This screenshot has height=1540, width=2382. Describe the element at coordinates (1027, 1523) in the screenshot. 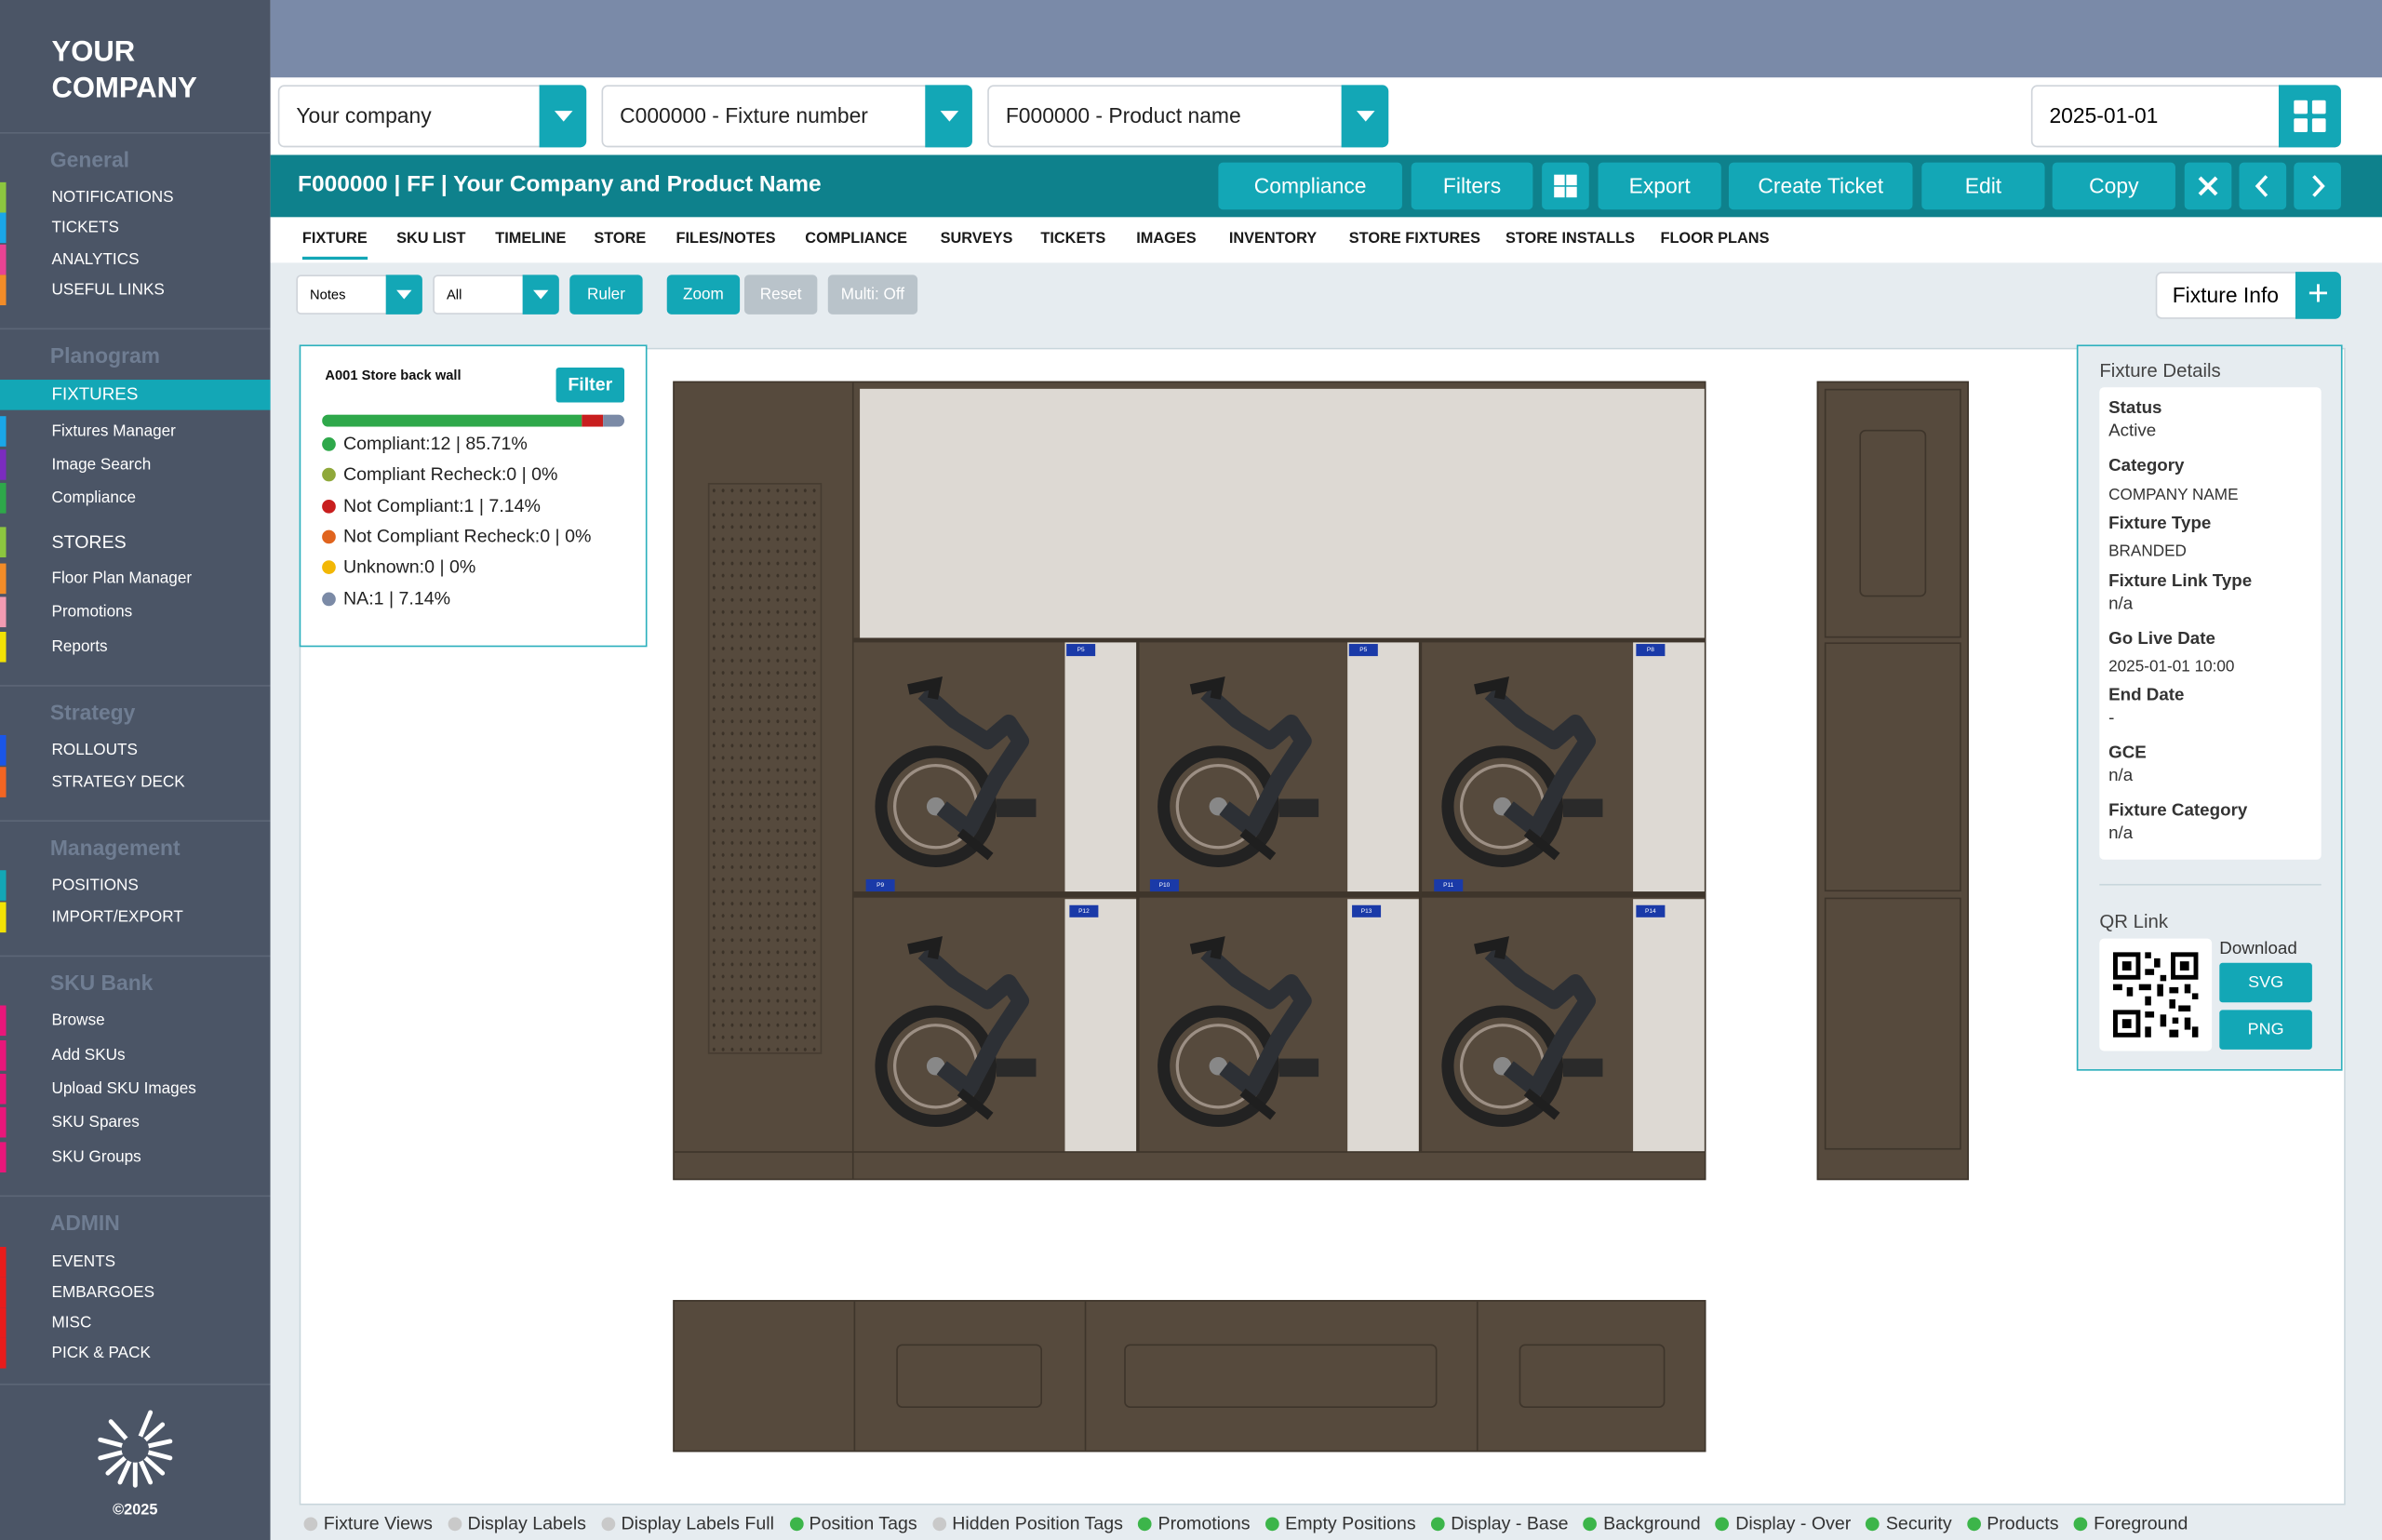

I see `legend-toggle: Hidden Position Tags` at that location.